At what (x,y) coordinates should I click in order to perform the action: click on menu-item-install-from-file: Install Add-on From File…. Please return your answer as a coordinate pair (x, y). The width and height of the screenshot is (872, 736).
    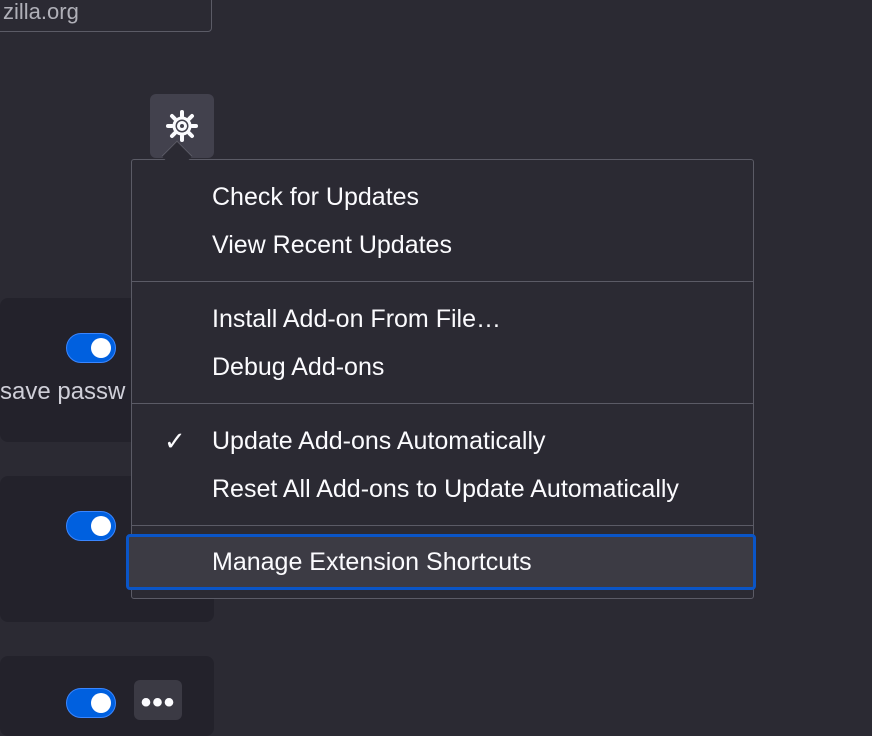
    Looking at the image, I should click on (356, 319).